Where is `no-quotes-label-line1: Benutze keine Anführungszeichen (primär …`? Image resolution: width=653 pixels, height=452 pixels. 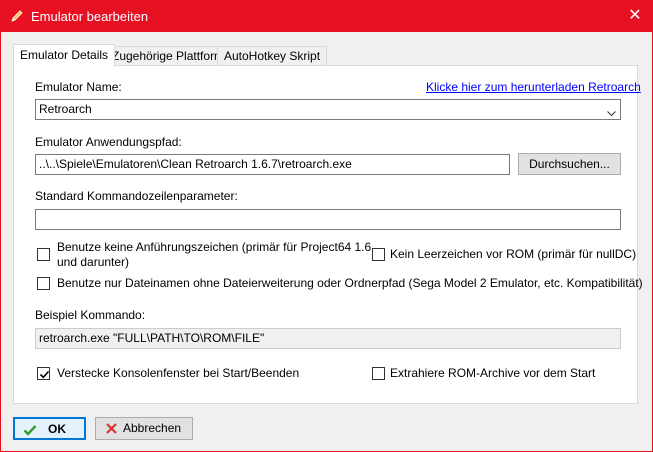
no-quotes-label-line1: Benutze keine Anführungszeichen (primär … is located at coordinates (214, 247).